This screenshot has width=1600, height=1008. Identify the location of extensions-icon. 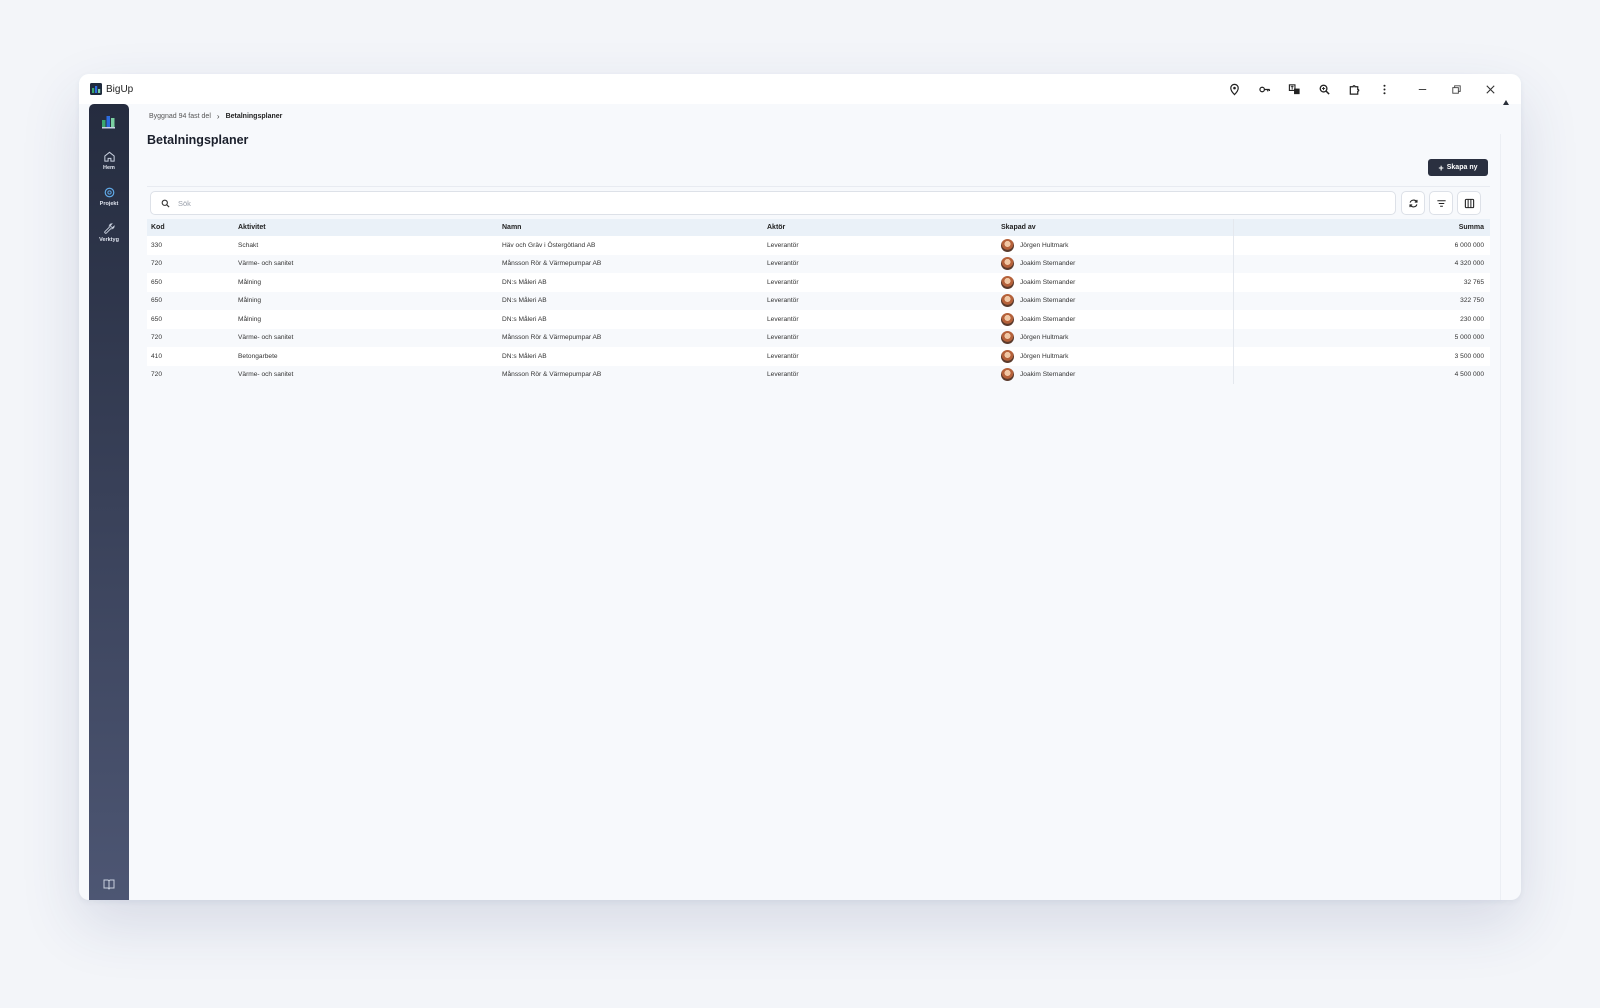
(1354, 89).